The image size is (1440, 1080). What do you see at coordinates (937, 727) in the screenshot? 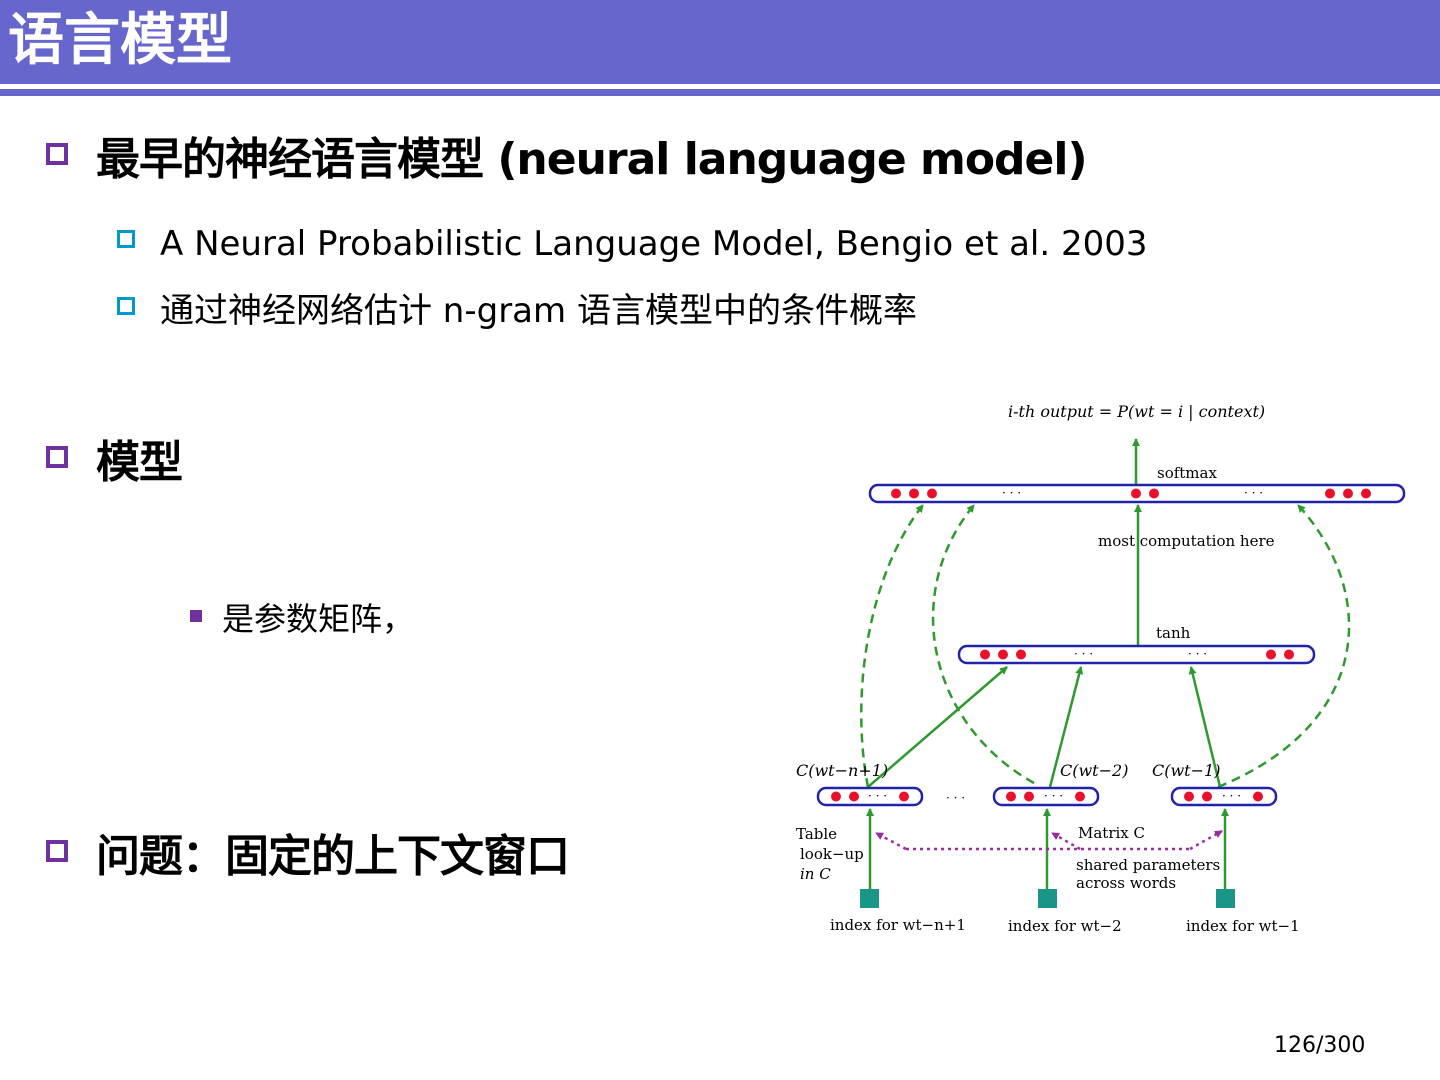
I see `context-to-hidden-arrow` at bounding box center [937, 727].